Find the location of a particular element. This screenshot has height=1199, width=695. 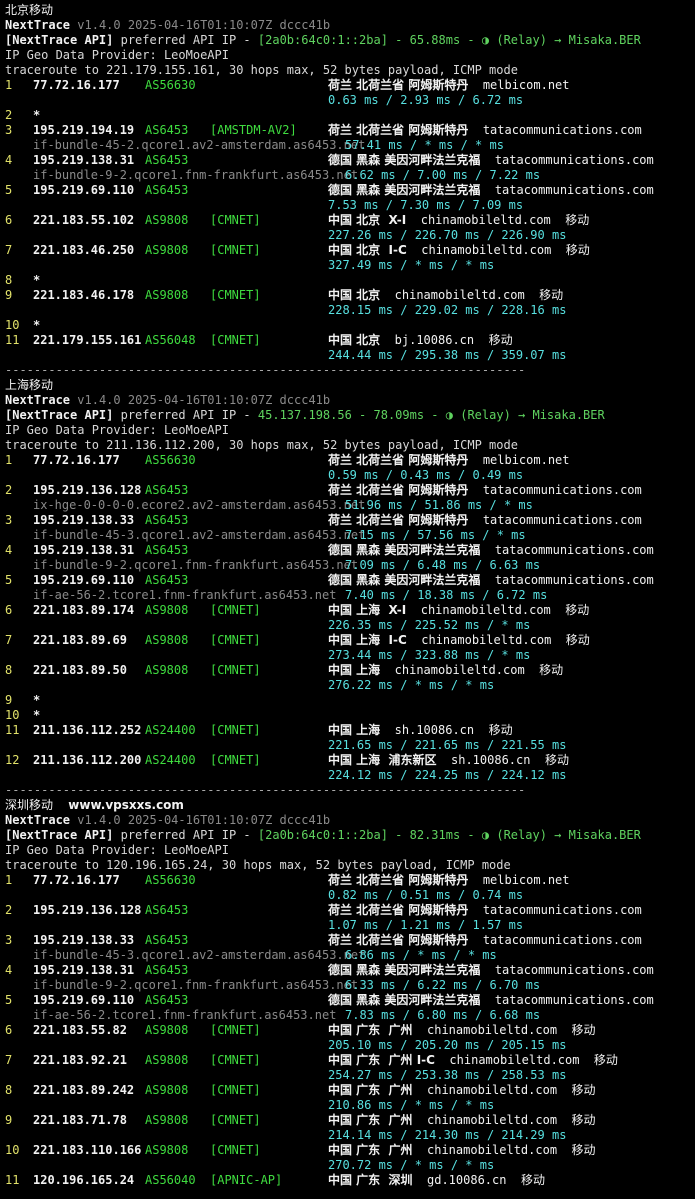

hop-ip: 195.219.138.33 is located at coordinates (84, 940).